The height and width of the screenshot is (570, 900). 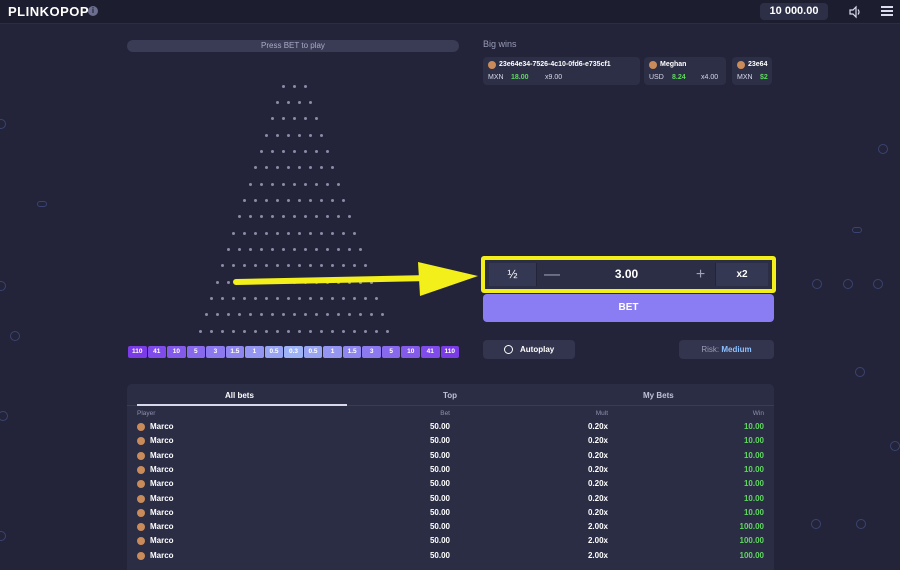 What do you see at coordinates (137, 352) in the screenshot?
I see `multiplier-slot: 110` at bounding box center [137, 352].